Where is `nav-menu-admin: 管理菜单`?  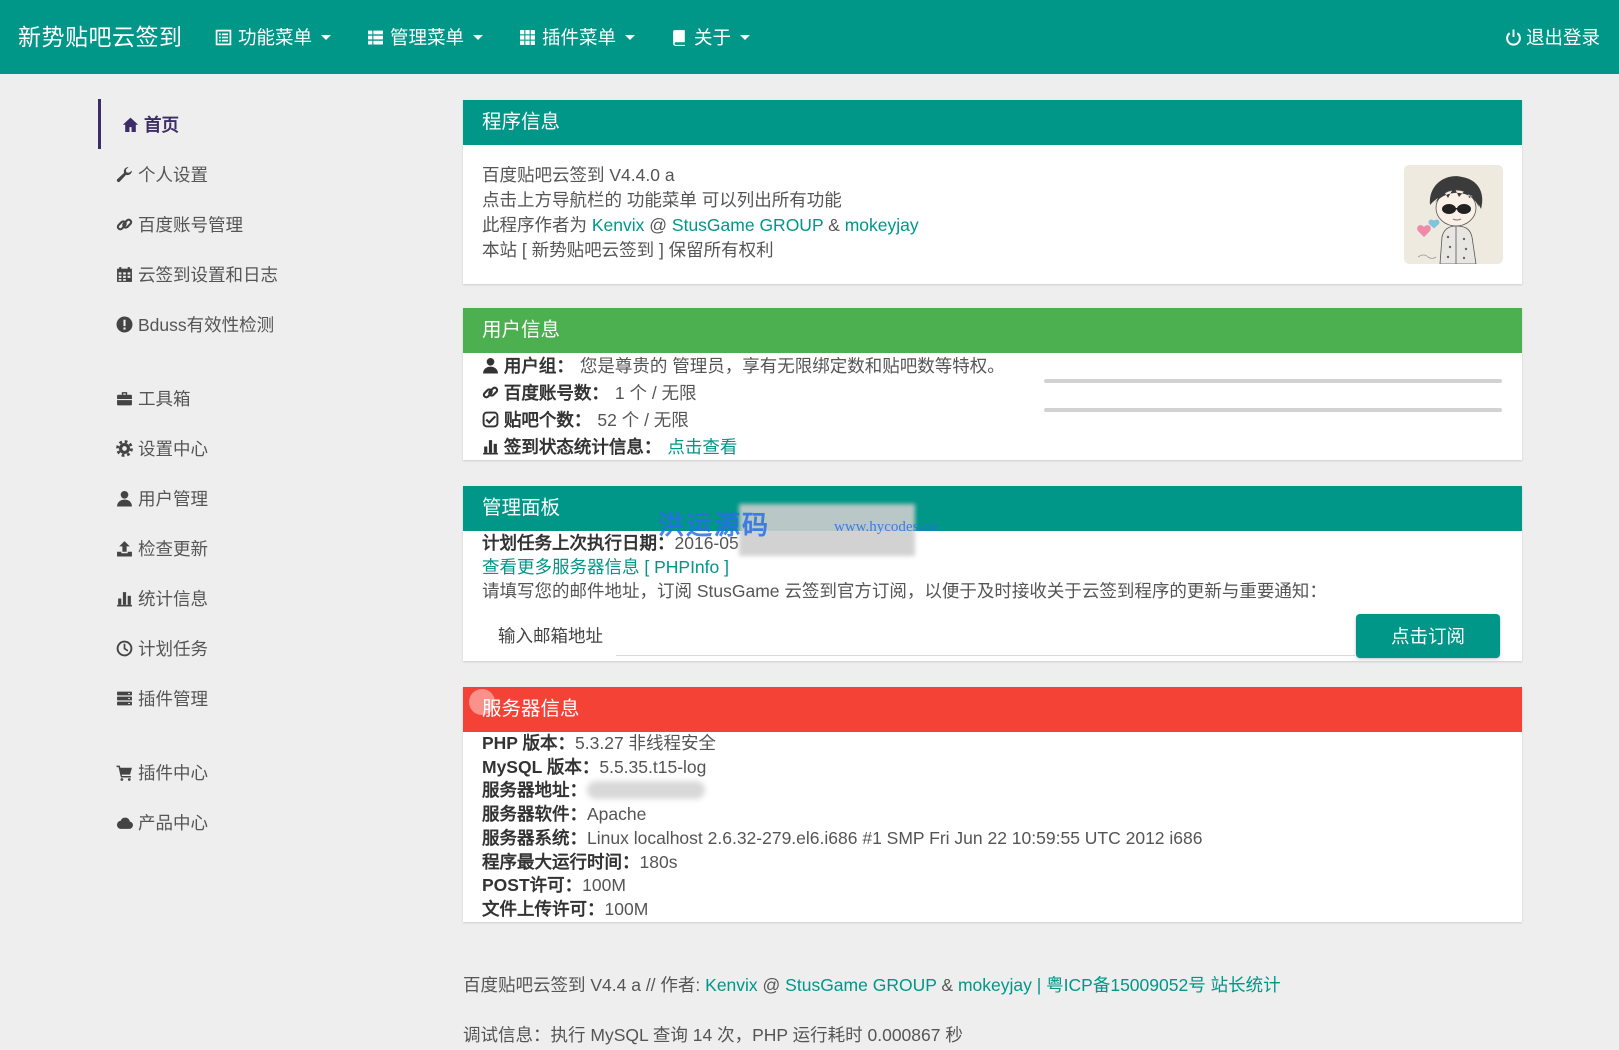 nav-menu-admin: 管理菜单 is located at coordinates (425, 37).